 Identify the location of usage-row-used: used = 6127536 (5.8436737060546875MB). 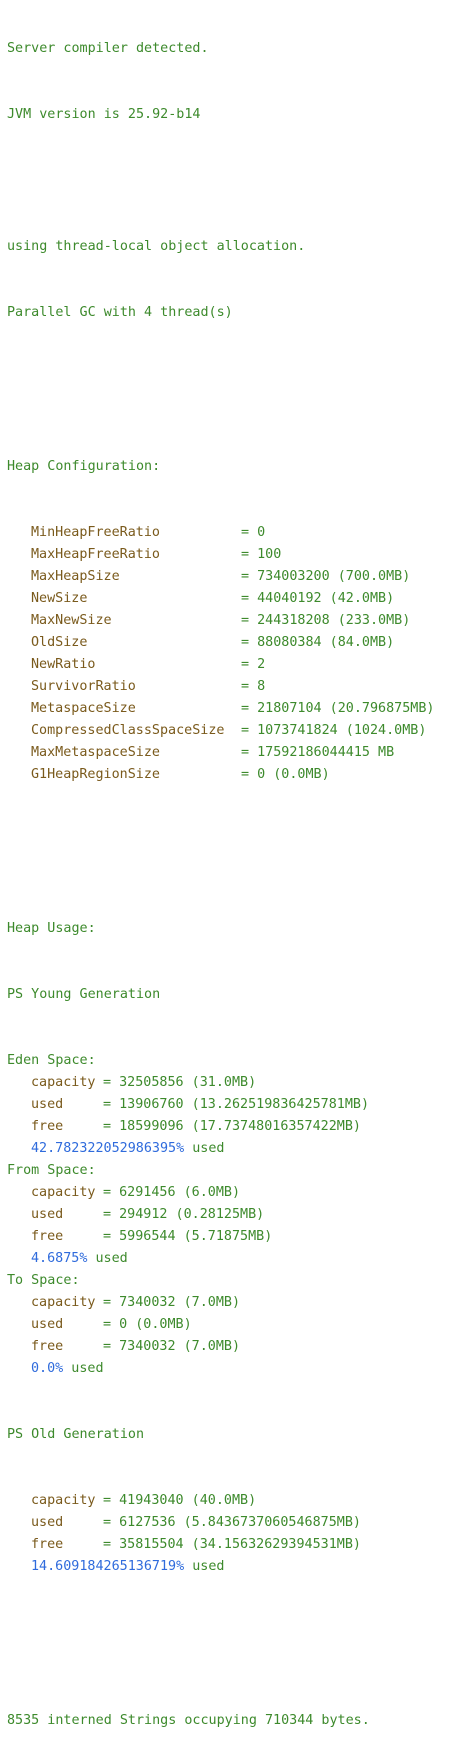
(221, 1523).